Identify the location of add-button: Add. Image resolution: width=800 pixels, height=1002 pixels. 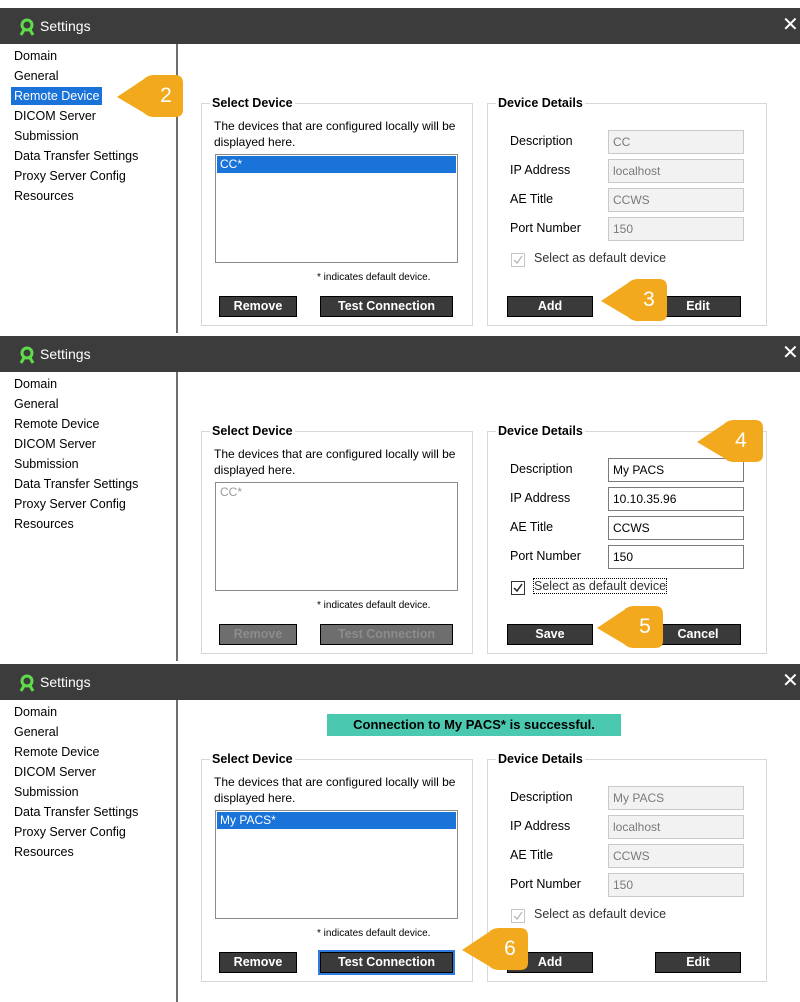
(550, 306).